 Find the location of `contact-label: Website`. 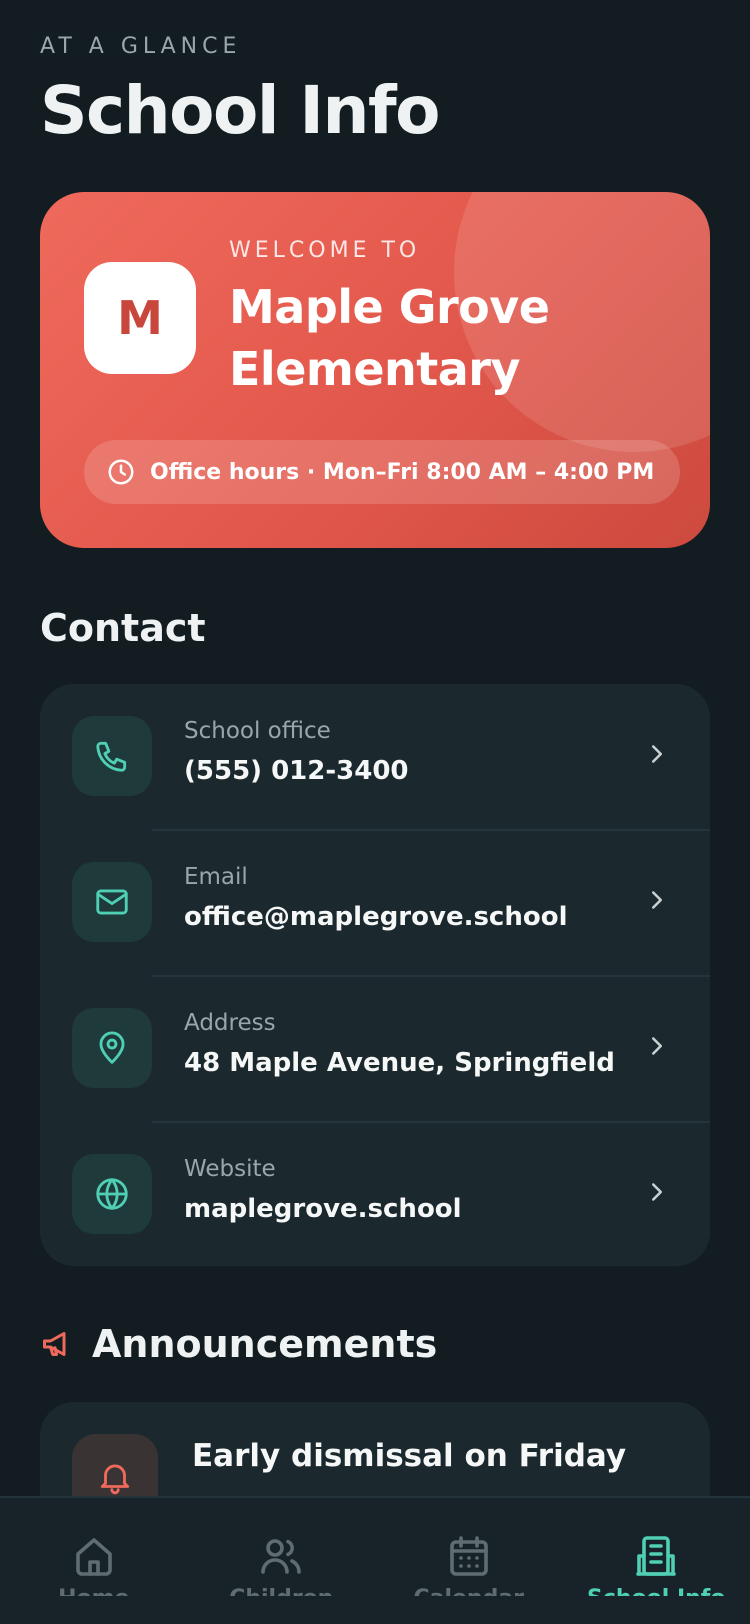

contact-label: Website is located at coordinates (230, 1169).